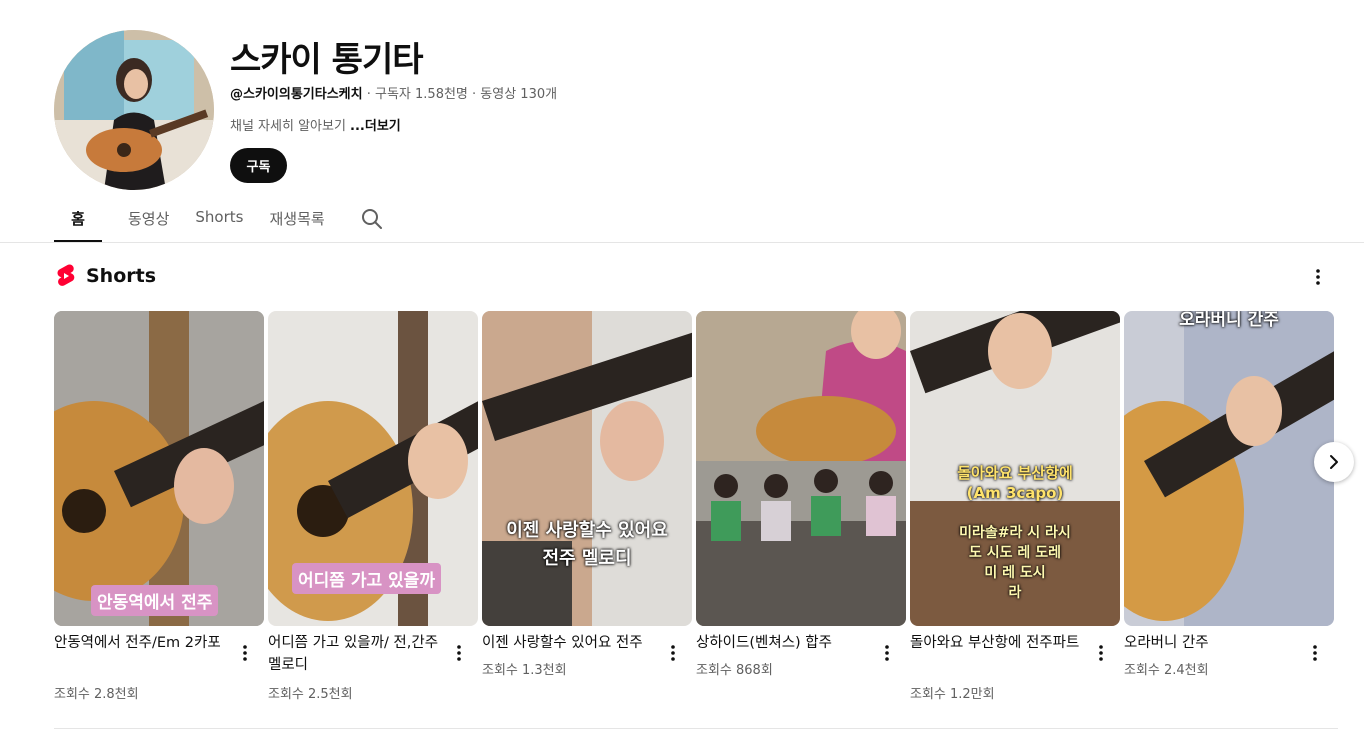 The height and width of the screenshot is (730, 1364). Describe the element at coordinates (78, 221) in the screenshot. I see `tab-home: 홈` at that location.